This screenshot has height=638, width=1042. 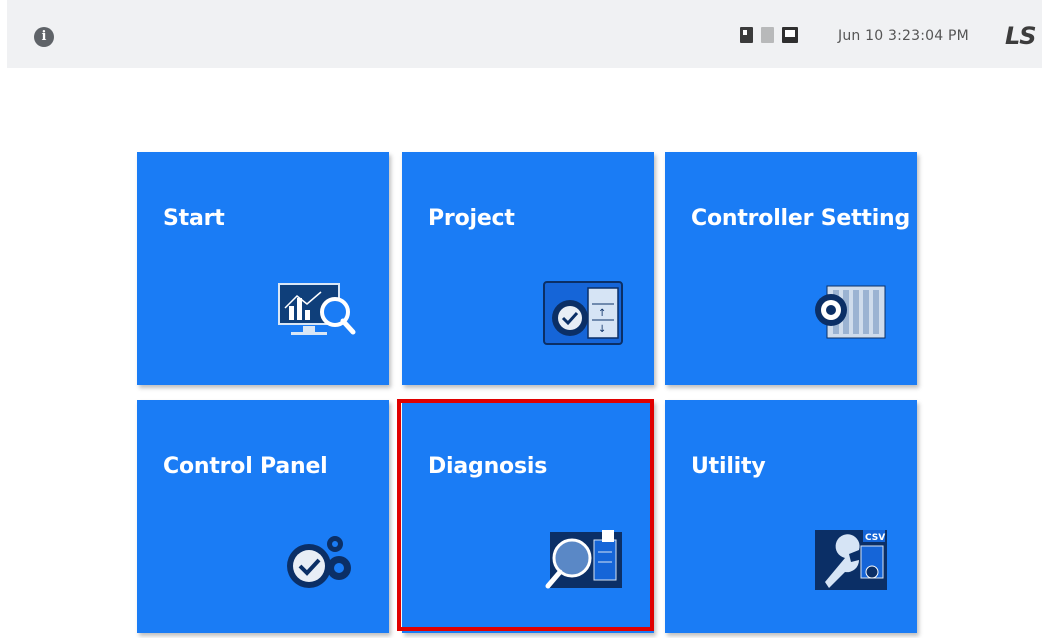 What do you see at coordinates (851, 560) in the screenshot?
I see `wrench-csv-icon: CSV` at bounding box center [851, 560].